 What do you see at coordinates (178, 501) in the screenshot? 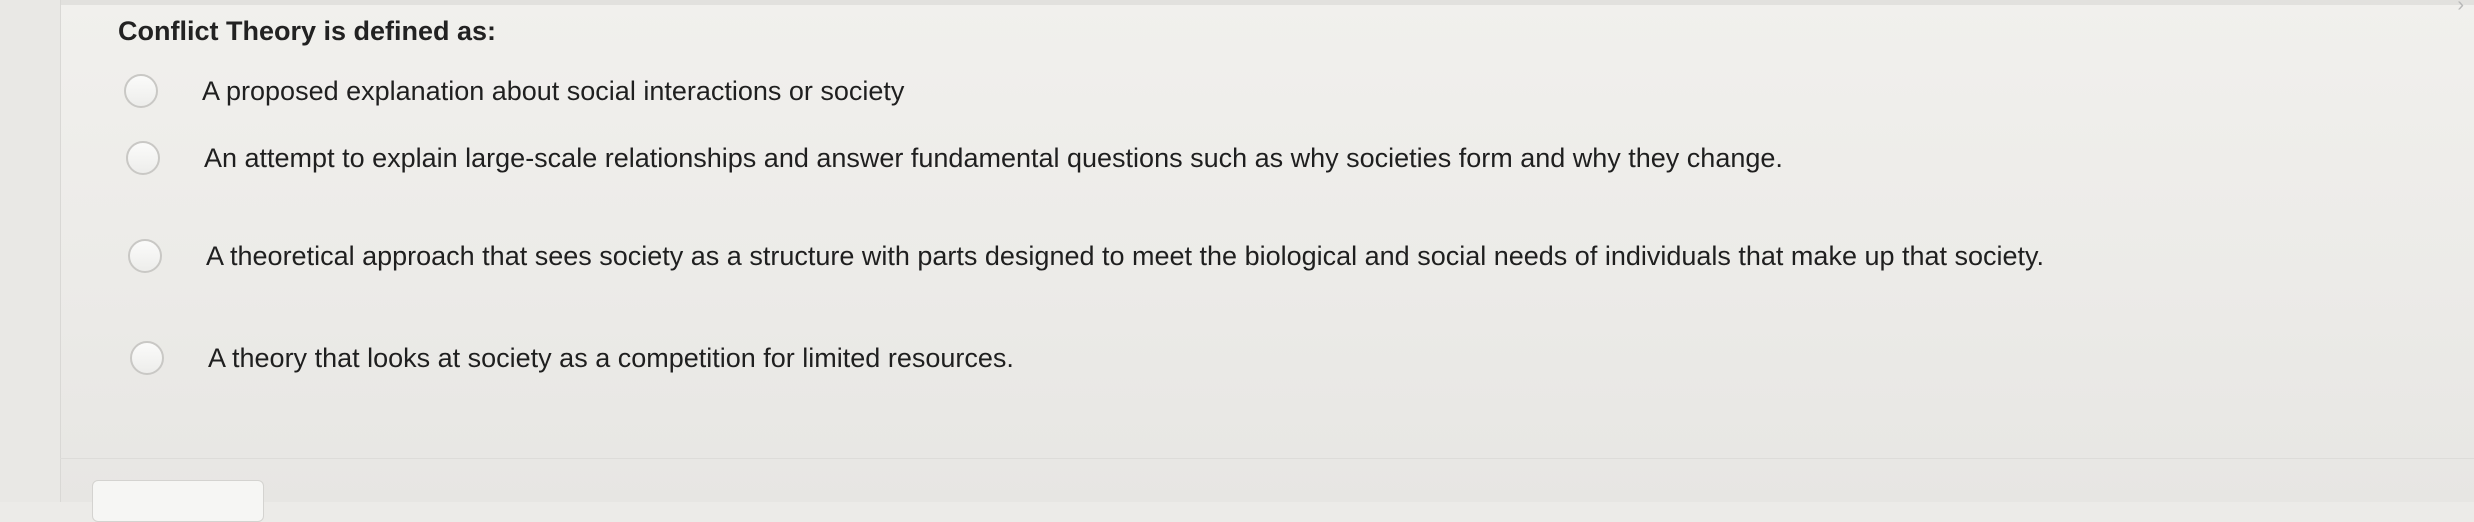
I see `partial-button` at bounding box center [178, 501].